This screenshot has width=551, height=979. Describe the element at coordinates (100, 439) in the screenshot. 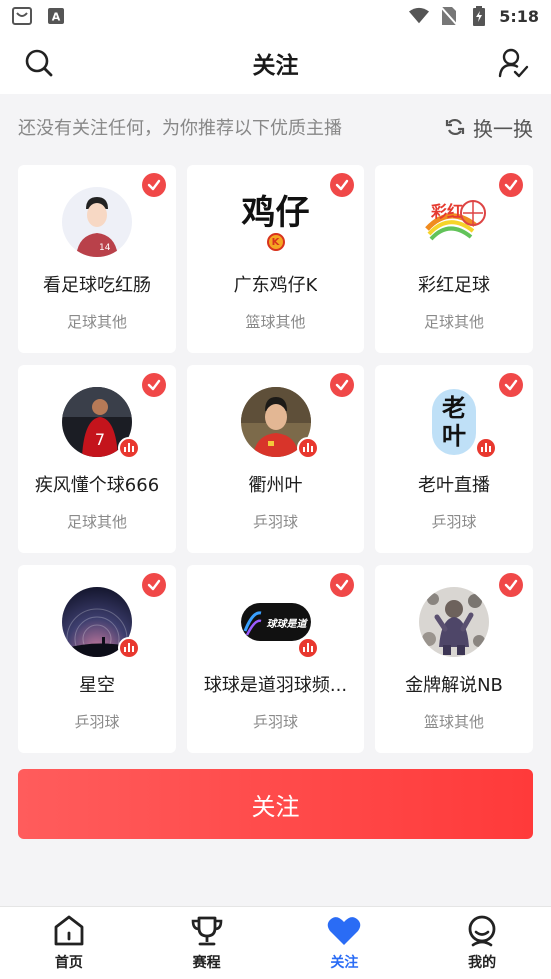

I see `svg-text: 7` at that location.